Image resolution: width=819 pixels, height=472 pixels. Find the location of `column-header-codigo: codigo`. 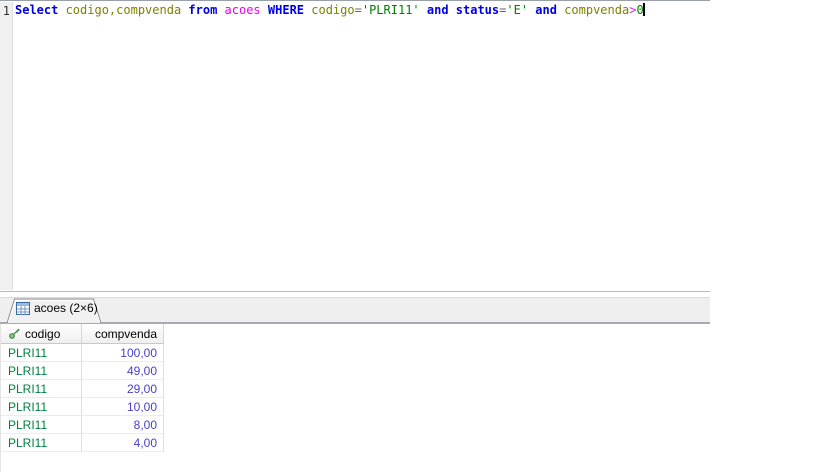

column-header-codigo: codigo is located at coordinates (41, 334).